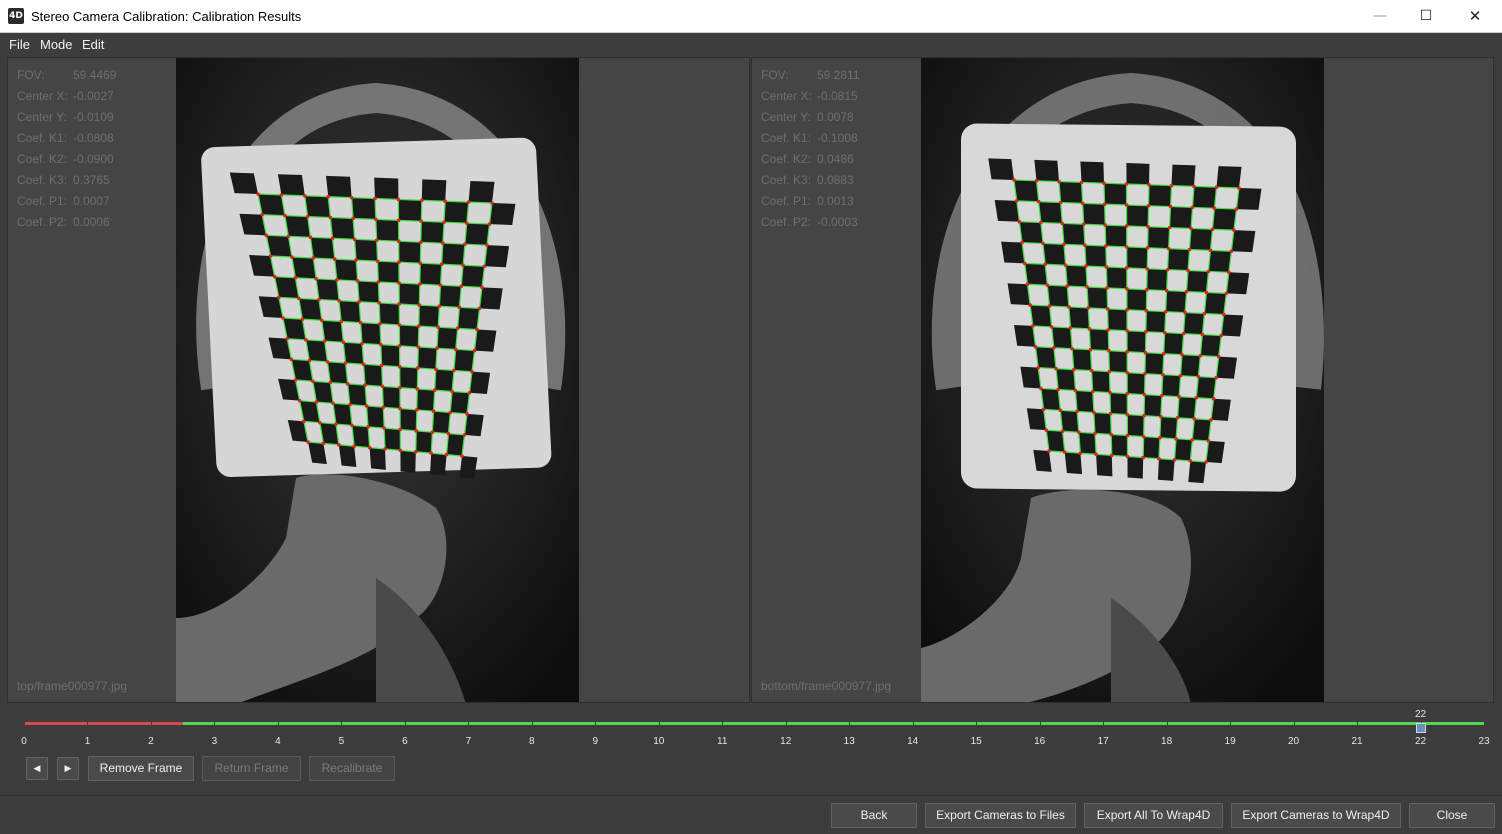 The image size is (1502, 834). I want to click on export-cameras-to-files-button: Export Cameras to Files, so click(1000, 815).